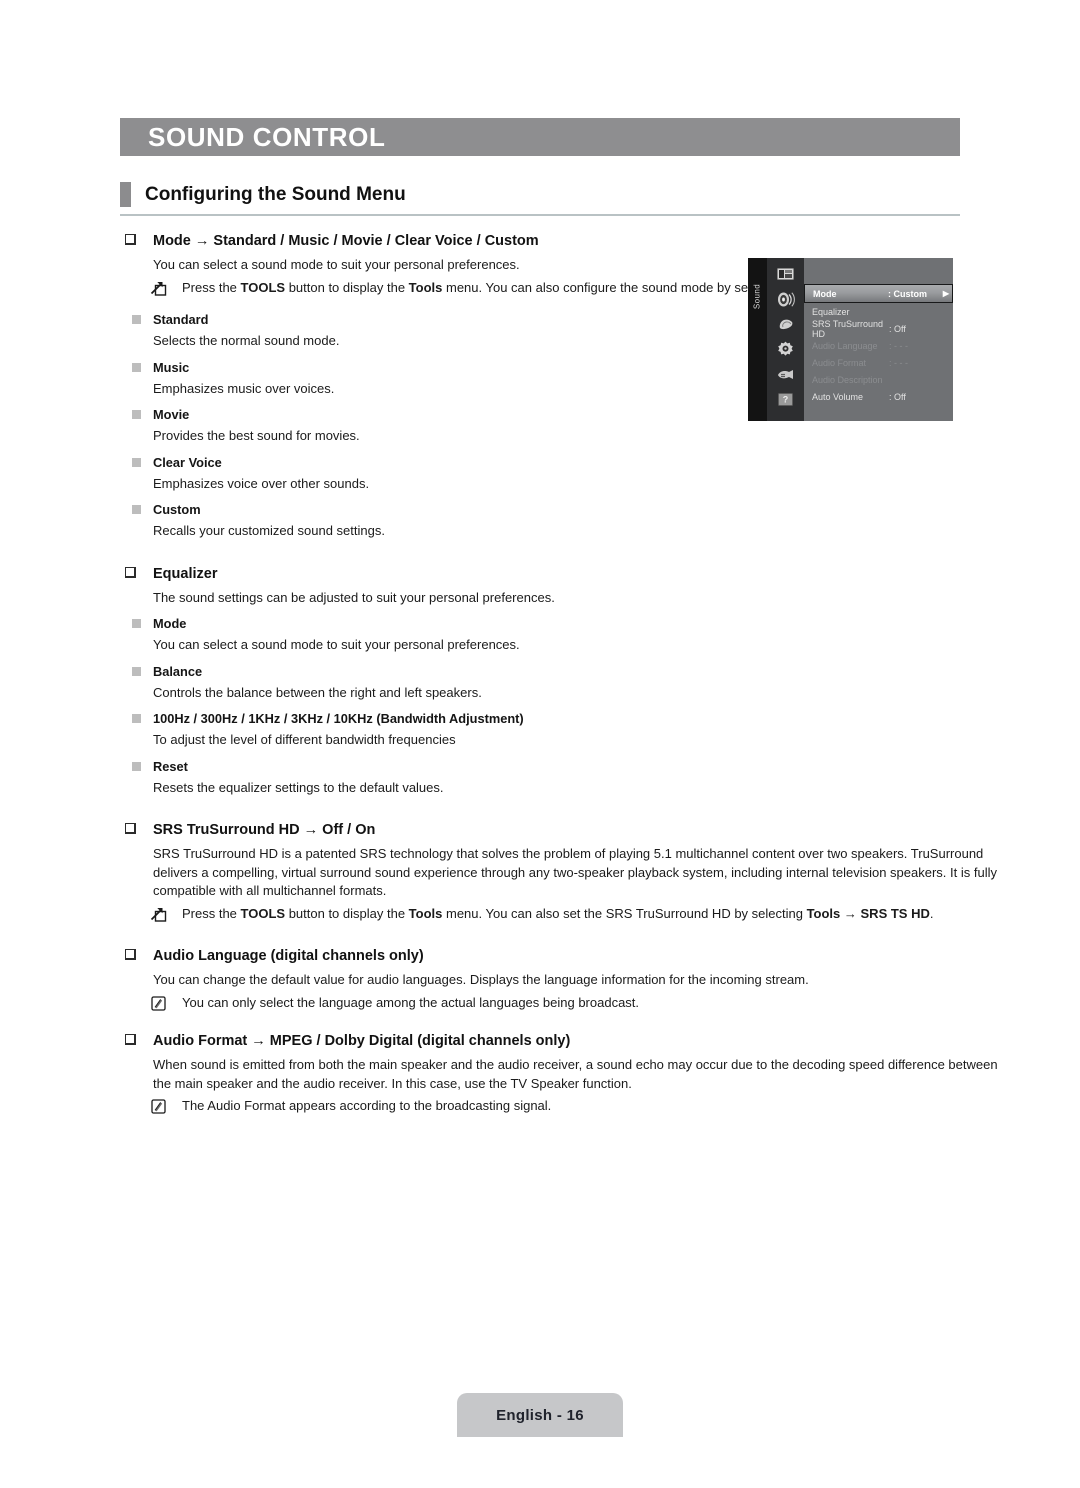 The image size is (1080, 1488). I want to click on list-item-desc: Recalls your customized sound settings., so click(269, 530).